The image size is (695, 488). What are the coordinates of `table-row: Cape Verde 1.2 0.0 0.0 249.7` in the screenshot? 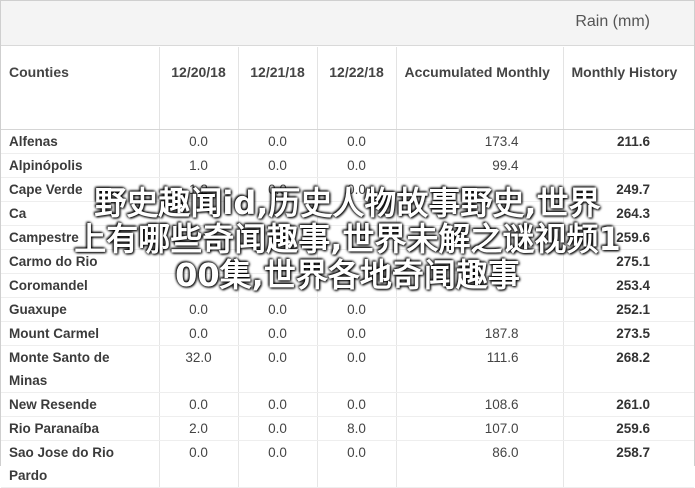 It's located at (347, 189).